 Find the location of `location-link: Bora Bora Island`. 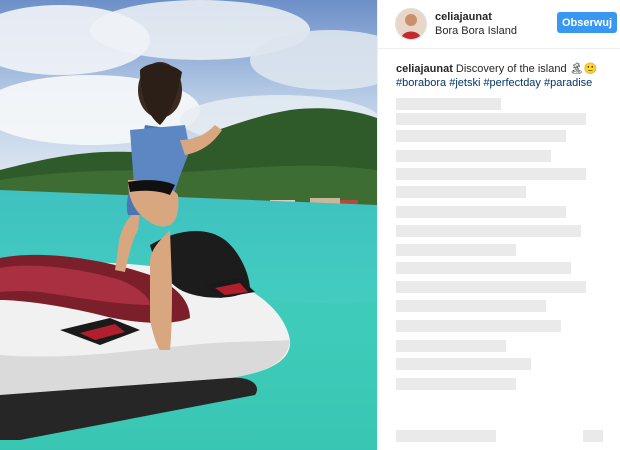

location-link: Bora Bora Island is located at coordinates (476, 31).